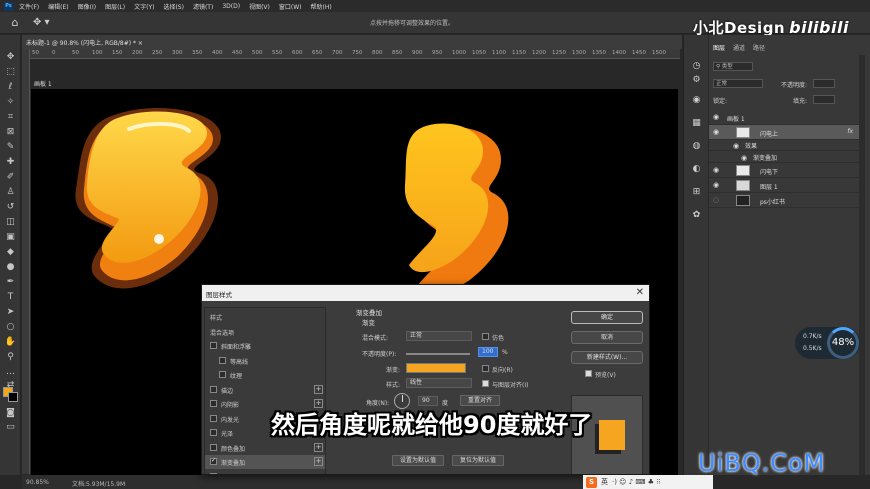 The height and width of the screenshot is (489, 870). What do you see at coordinates (265, 346) in the screenshot?
I see `style-item: 斜面和浮雕` at bounding box center [265, 346].